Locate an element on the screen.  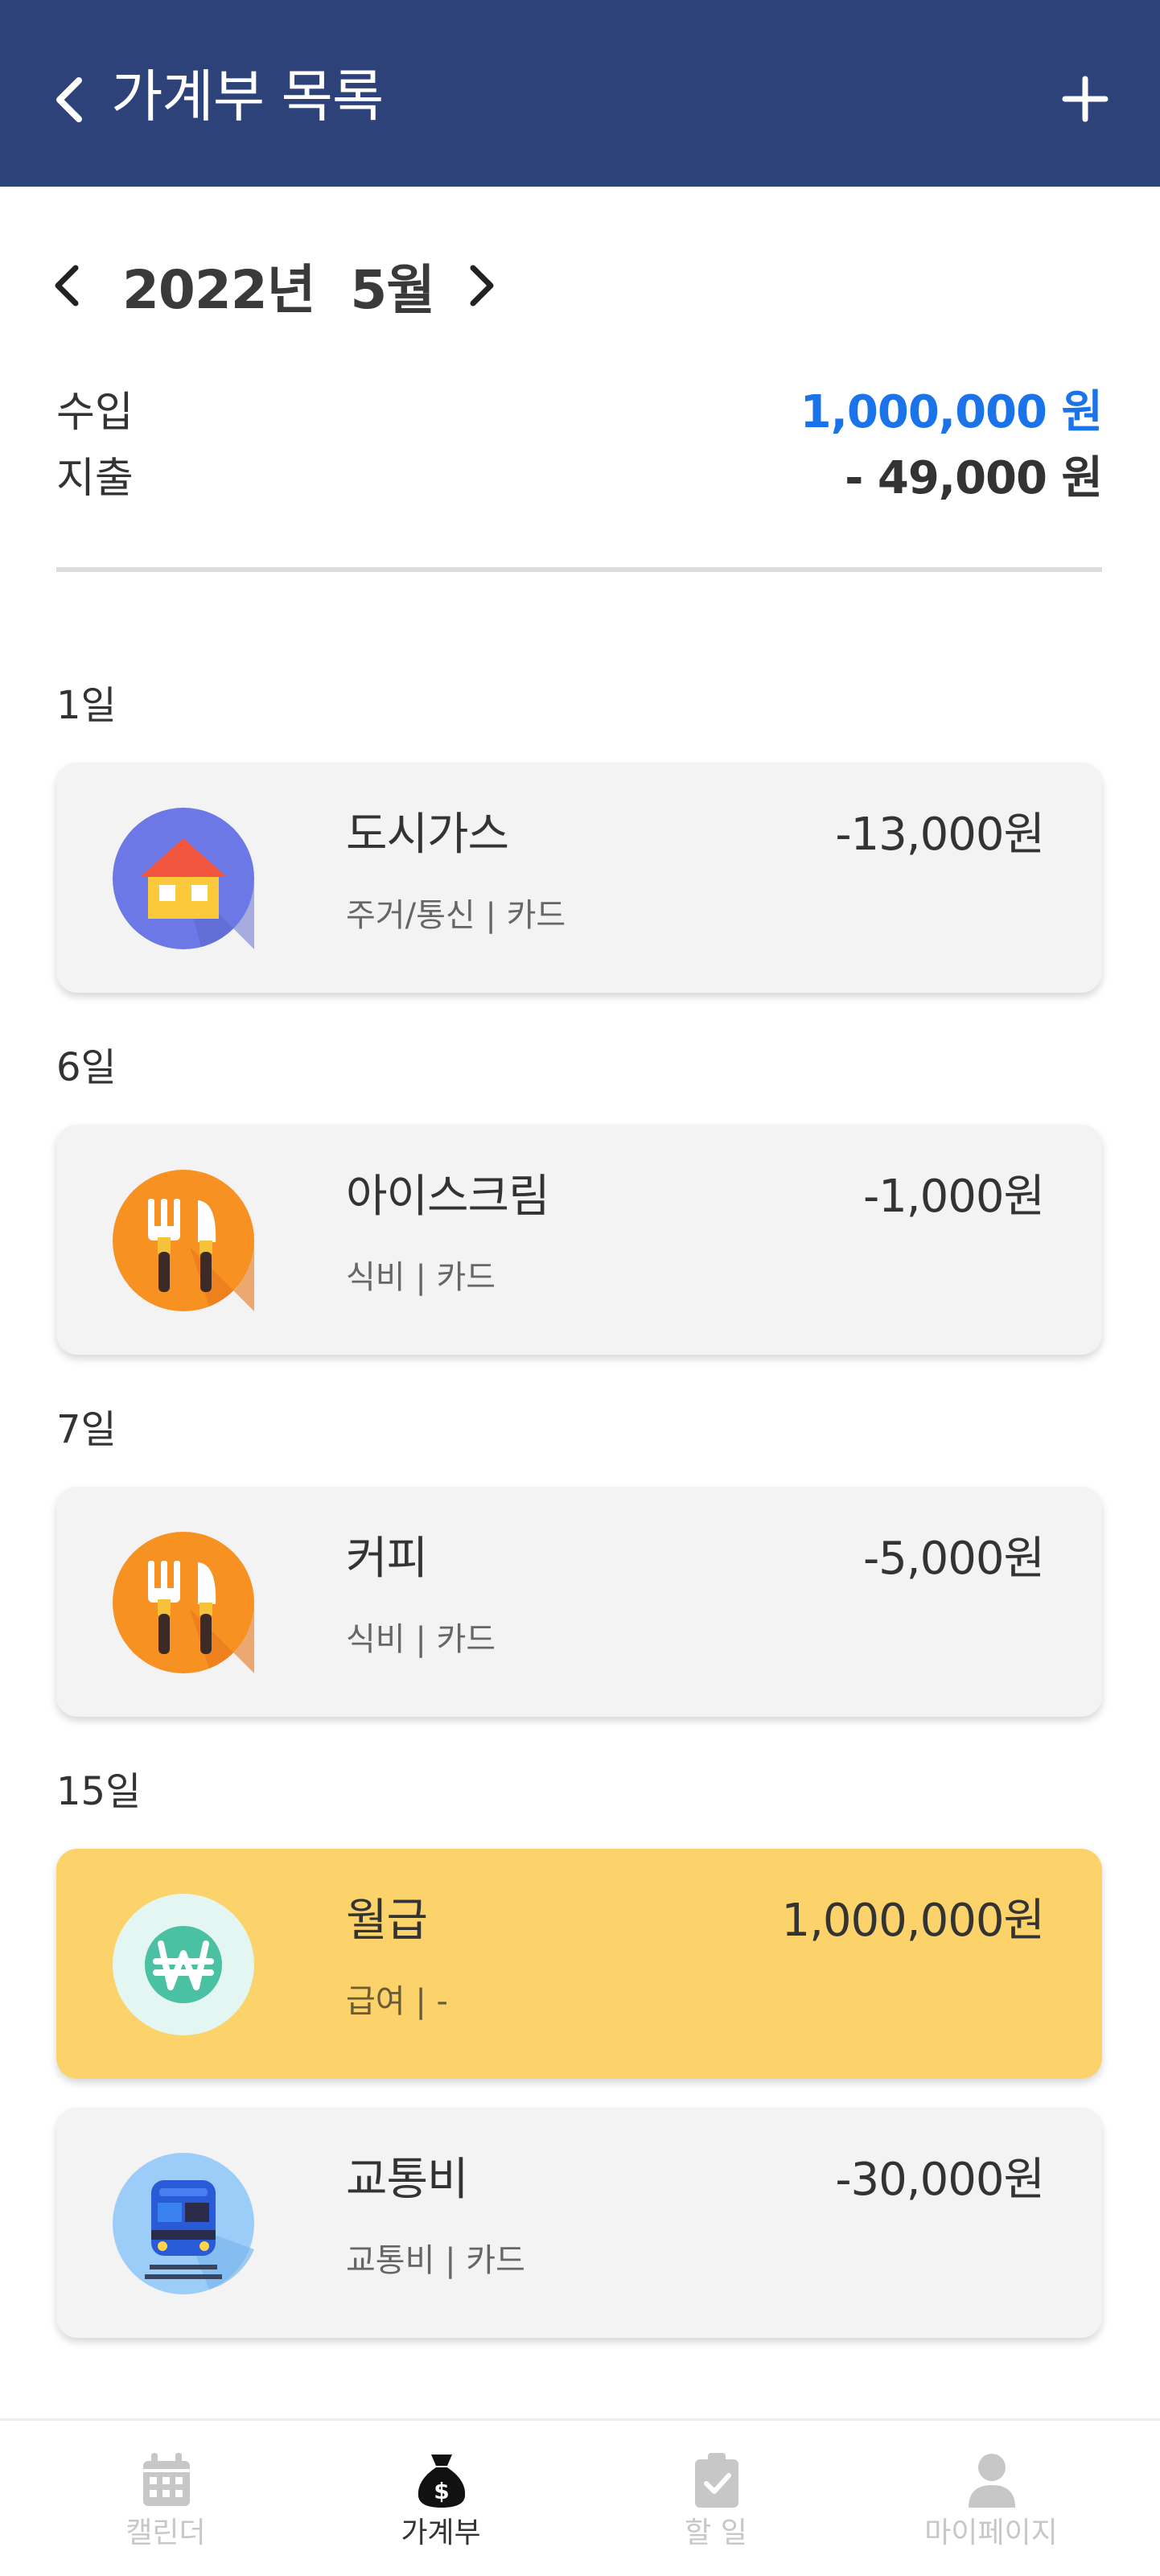
person-icon is located at coordinates (992, 2481).